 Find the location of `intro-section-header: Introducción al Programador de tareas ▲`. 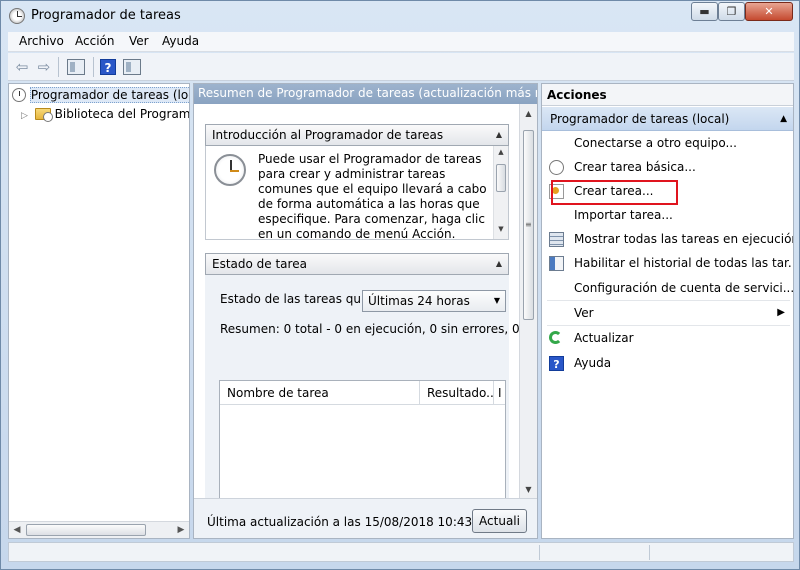

intro-section-header: Introducción al Programador de tareas ▲ is located at coordinates (357, 135).